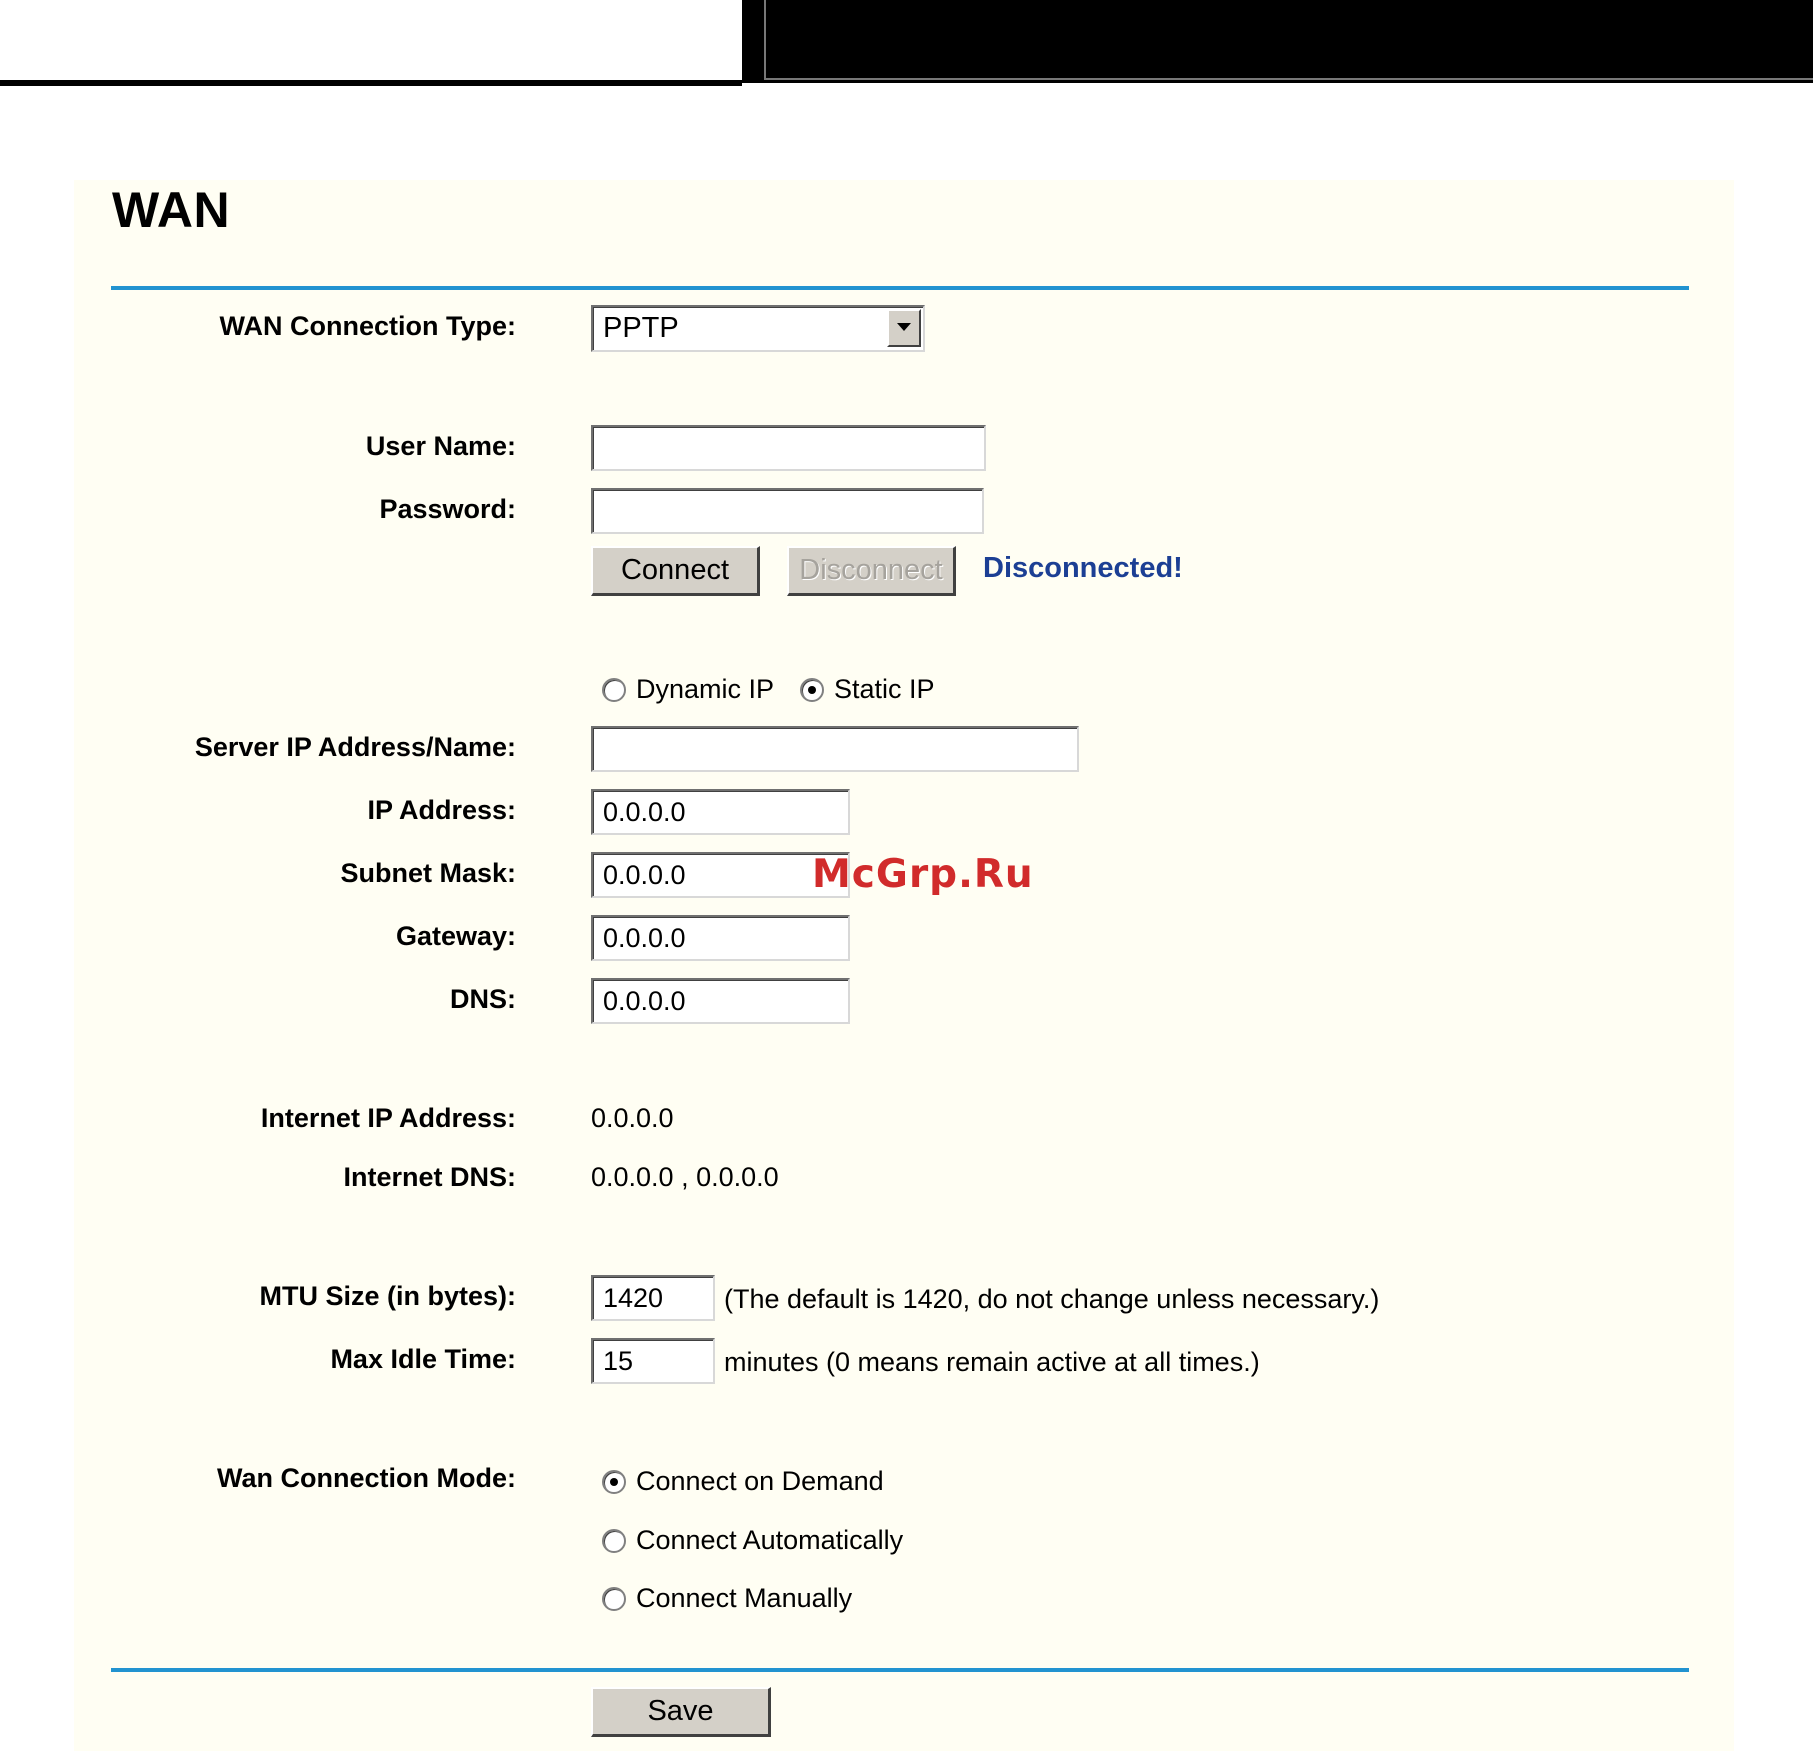  Describe the element at coordinates (1288, 40) in the screenshot. I see `header-bar-inner` at that location.